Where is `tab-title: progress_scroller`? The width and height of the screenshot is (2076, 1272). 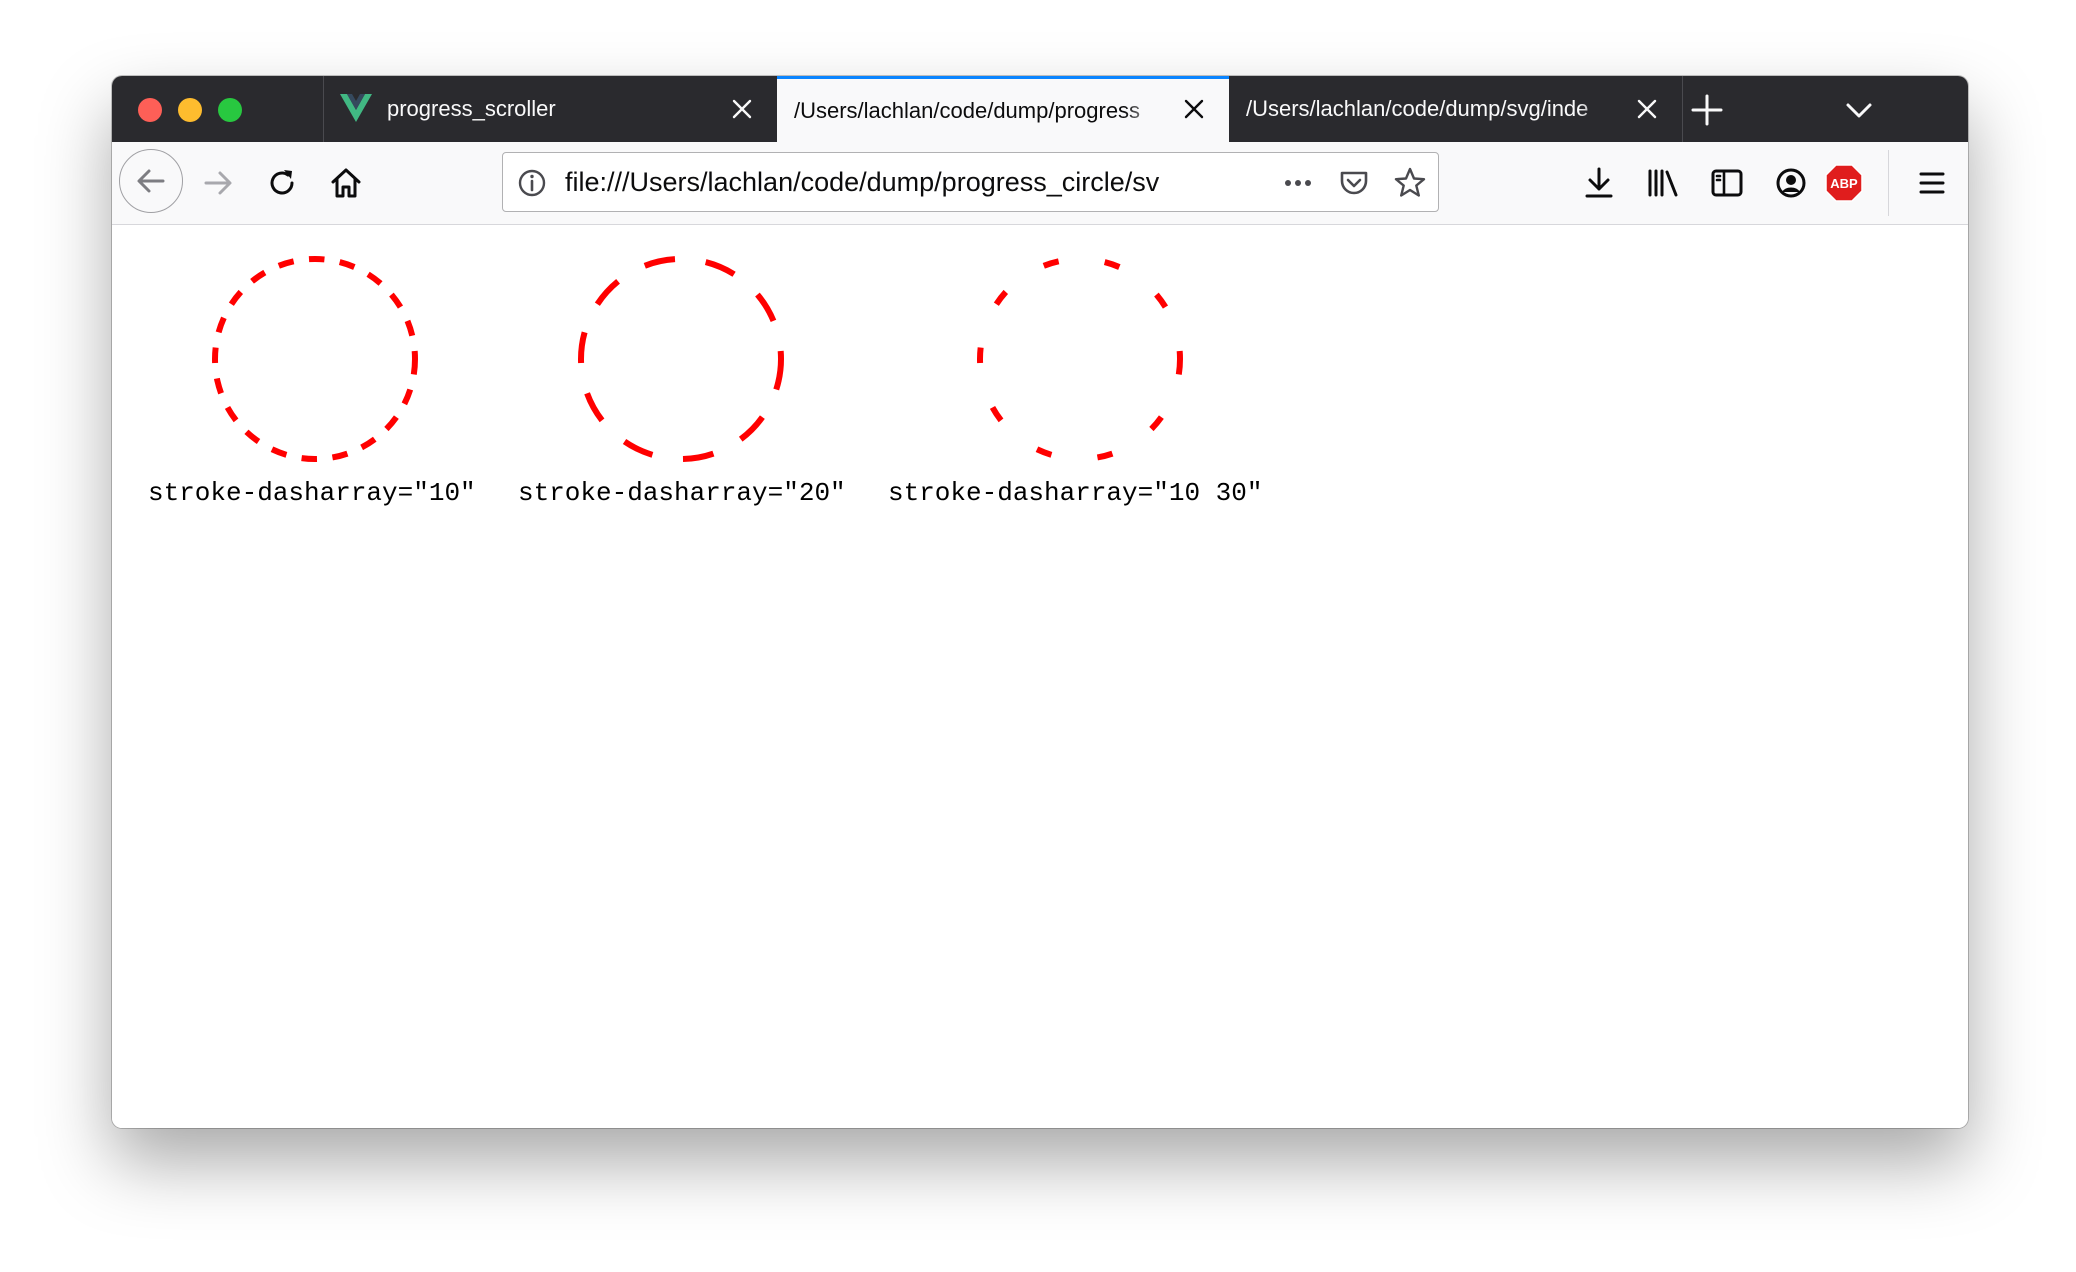
tab-title: progress_scroller is located at coordinates (552, 109).